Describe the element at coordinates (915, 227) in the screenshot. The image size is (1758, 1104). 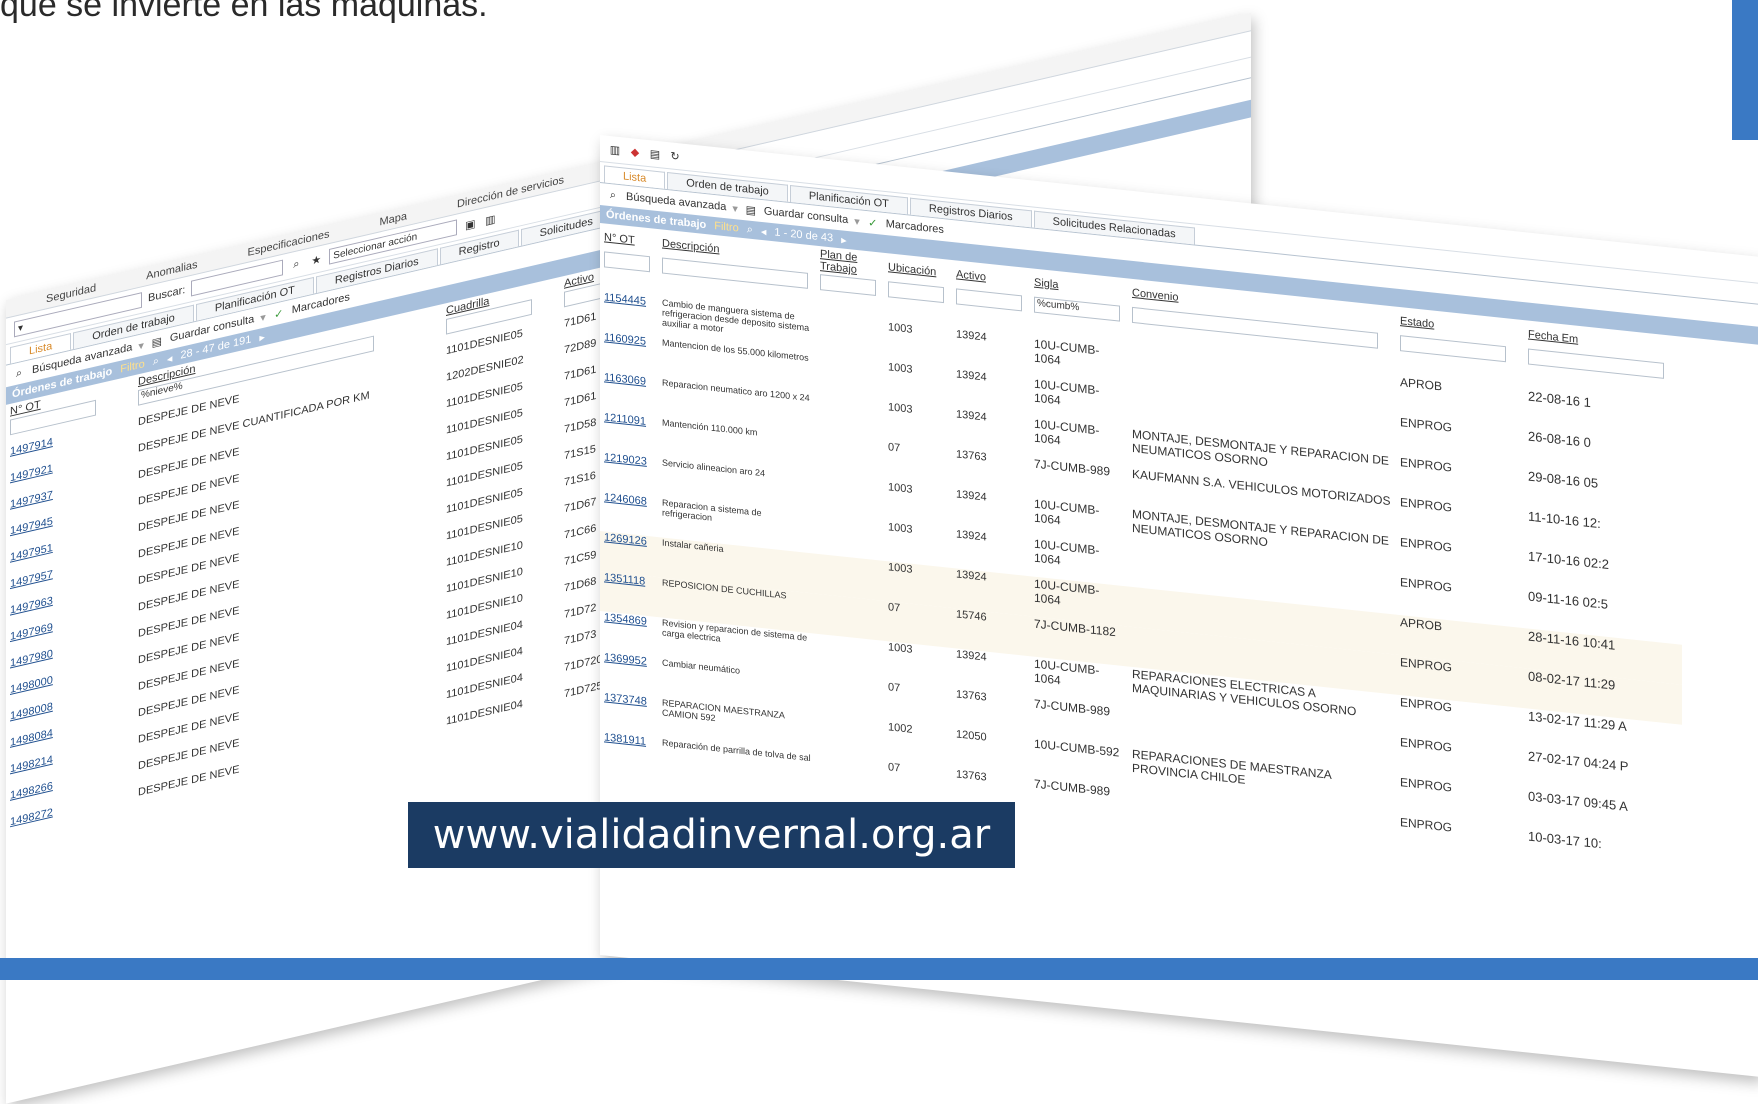
I see `bookmarks-link: Marcadores` at that location.